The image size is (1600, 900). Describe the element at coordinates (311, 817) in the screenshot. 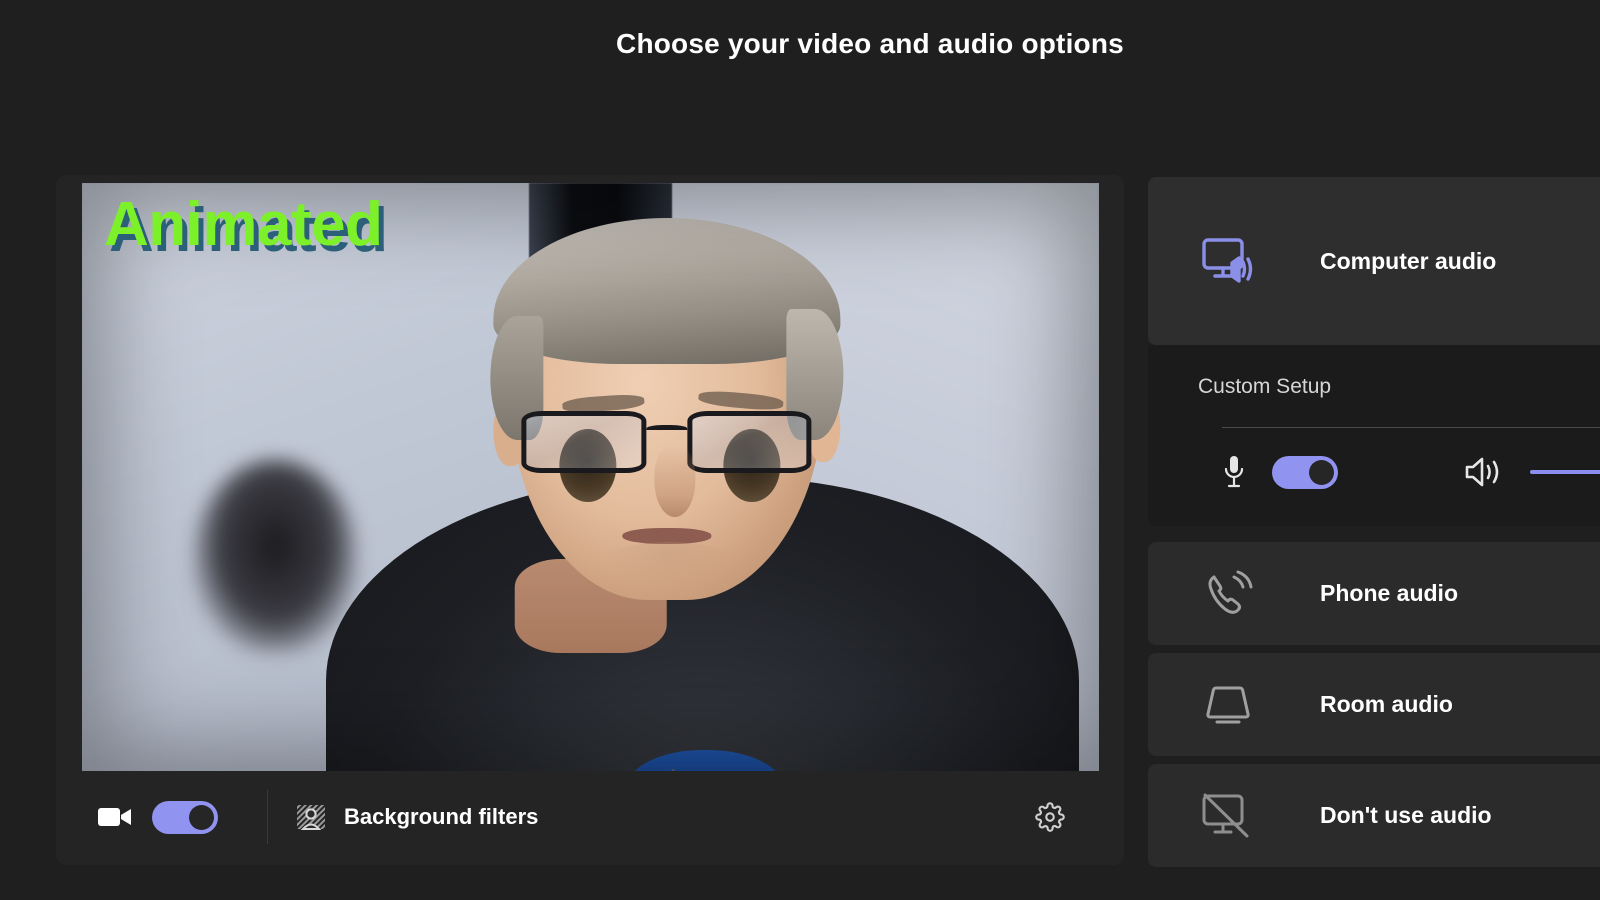

I see `background-filters-icon` at that location.